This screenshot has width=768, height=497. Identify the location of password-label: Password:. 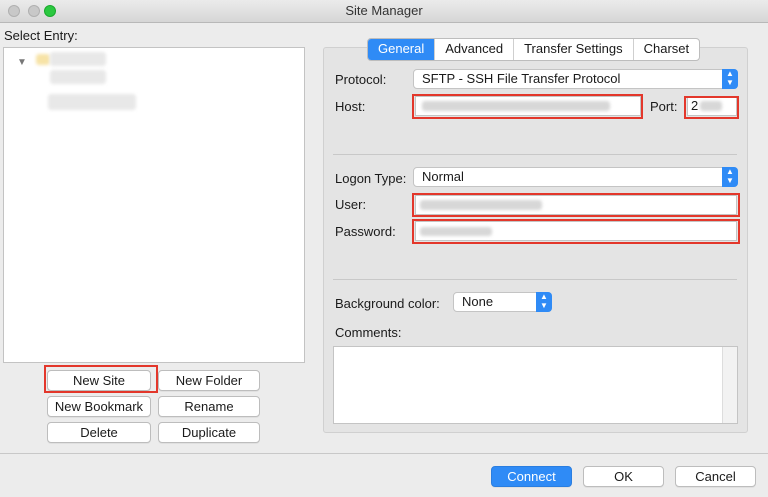
(365, 231).